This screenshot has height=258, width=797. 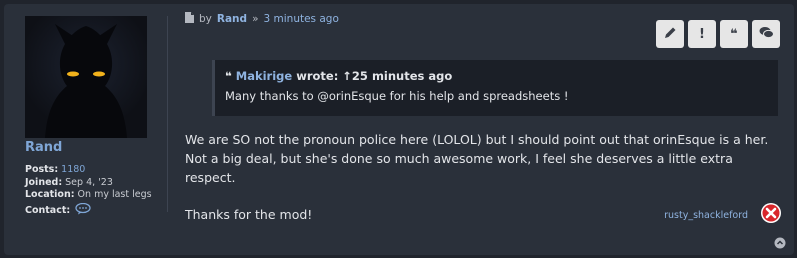 I want to click on post-author-link: Rand, so click(x=232, y=19).